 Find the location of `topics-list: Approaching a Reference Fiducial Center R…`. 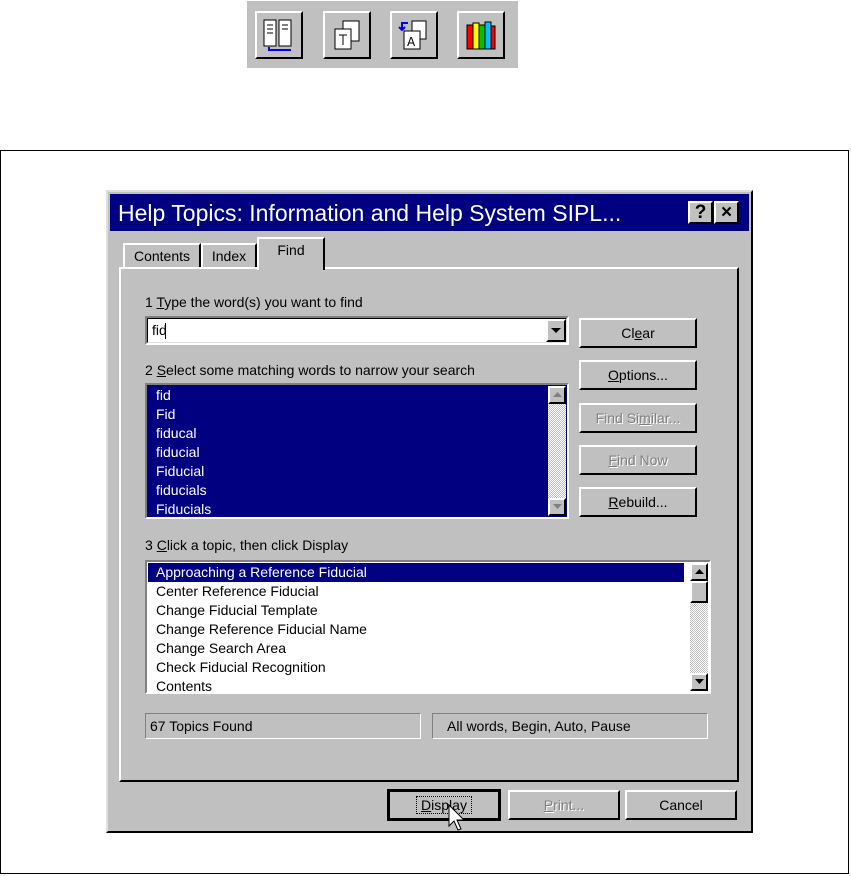

topics-list: Approaching a Reference Fiducial Center R… is located at coordinates (416, 627).